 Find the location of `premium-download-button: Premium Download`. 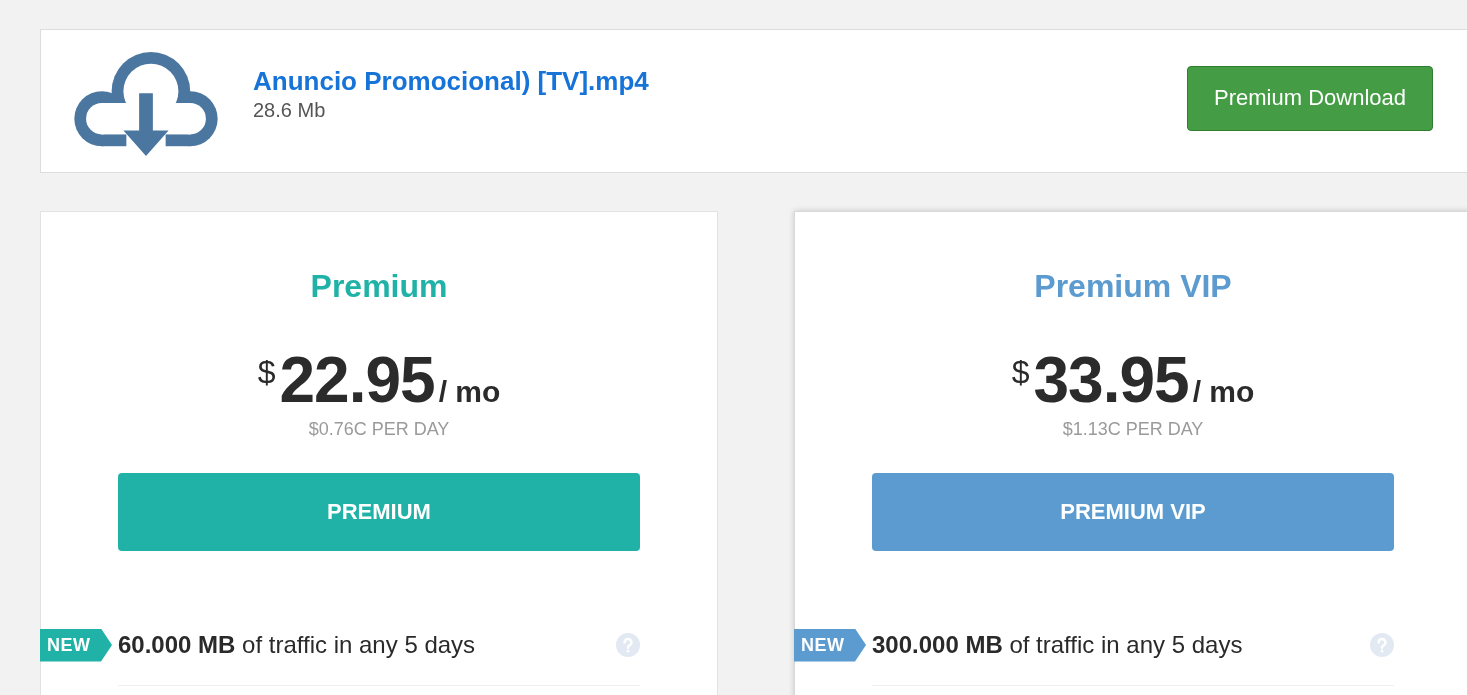

premium-download-button: Premium Download is located at coordinates (1310, 98).